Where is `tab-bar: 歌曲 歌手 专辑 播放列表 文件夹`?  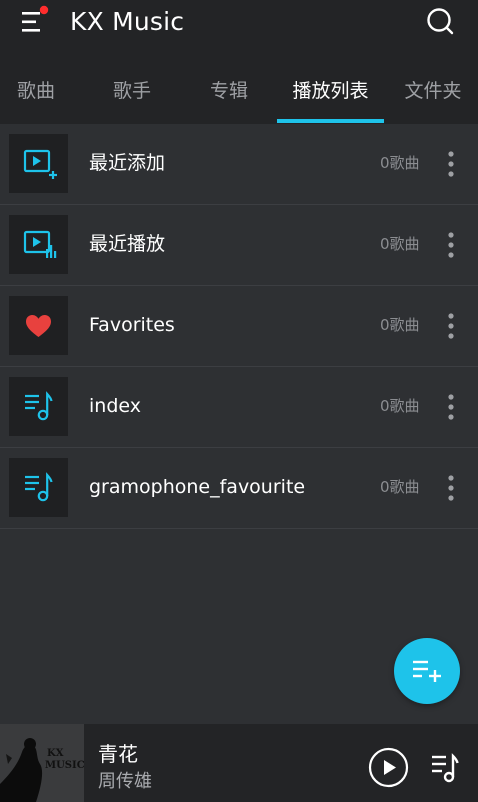
tab-bar: 歌曲 歌手 专辑 播放列表 文件夹 is located at coordinates (239, 94).